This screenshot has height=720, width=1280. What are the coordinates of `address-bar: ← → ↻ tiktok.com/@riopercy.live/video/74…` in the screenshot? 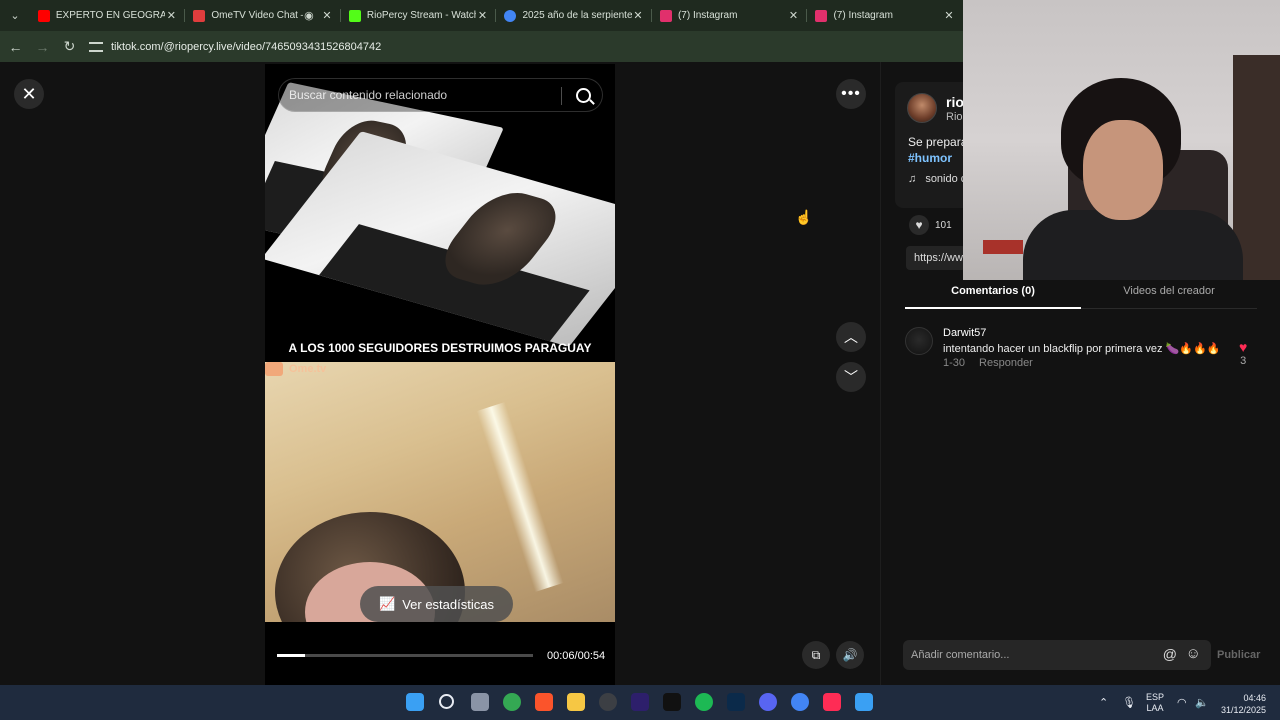 It's located at (481, 46).